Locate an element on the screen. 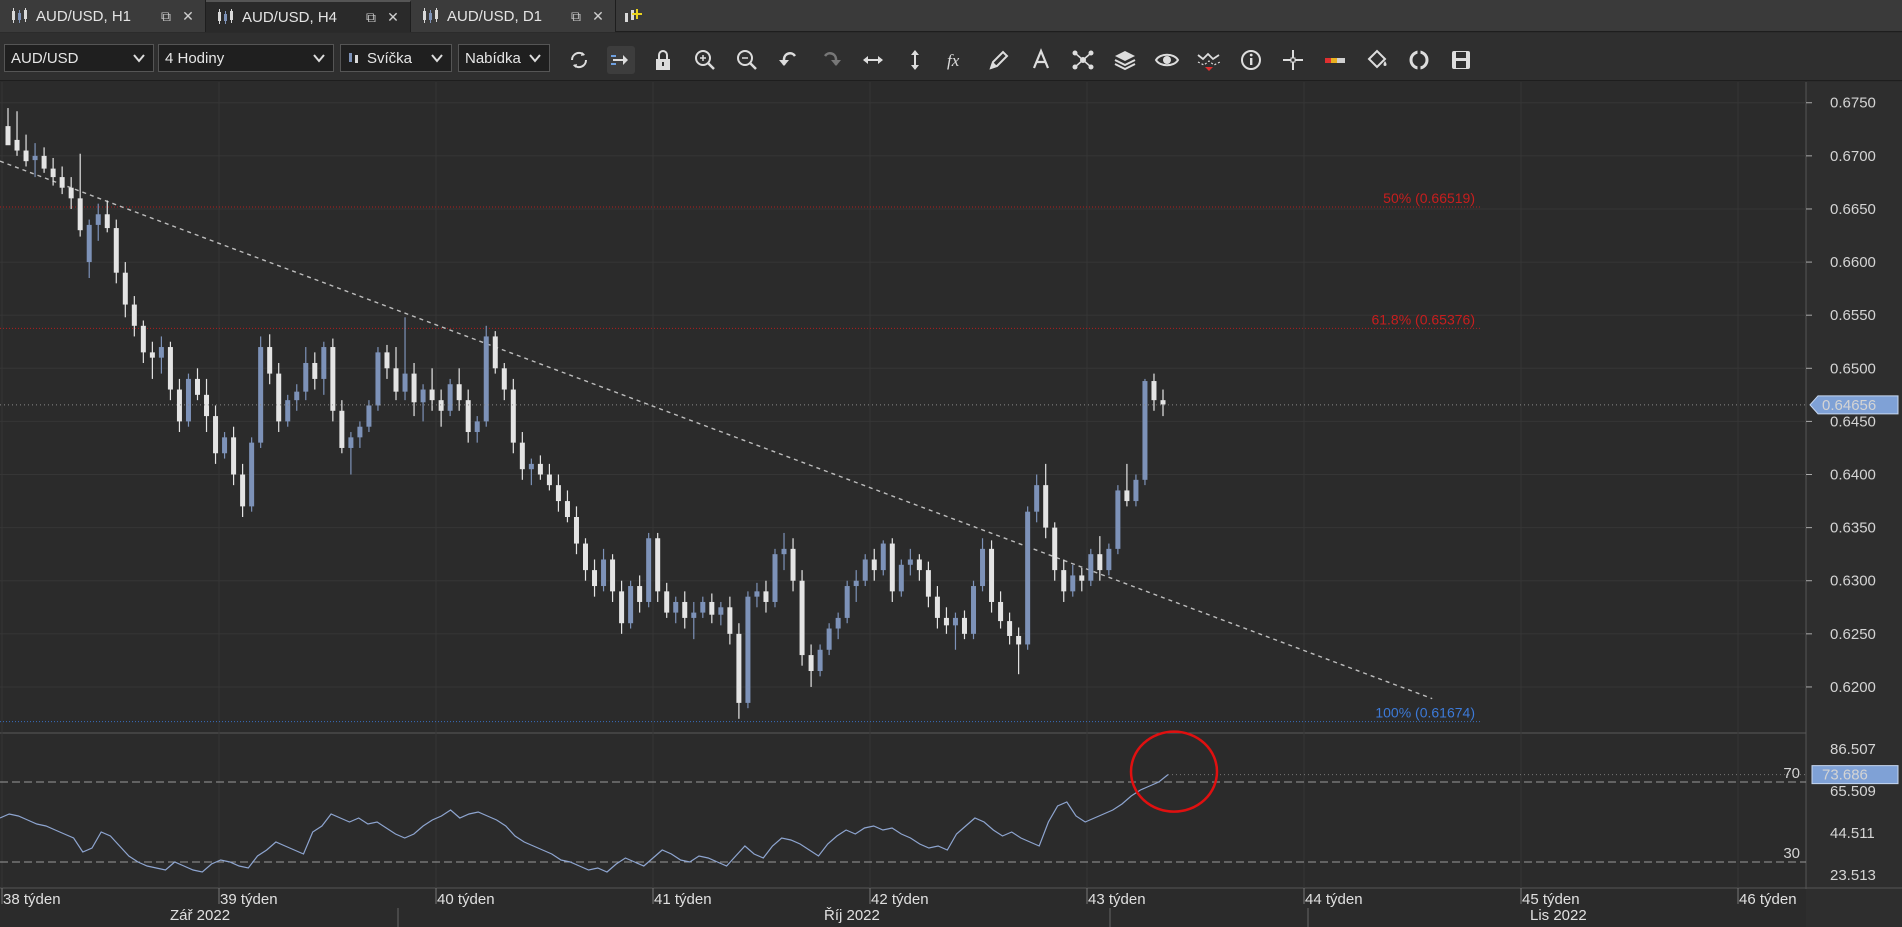 The width and height of the screenshot is (1902, 927). alerts-button is located at coordinates (1209, 60).